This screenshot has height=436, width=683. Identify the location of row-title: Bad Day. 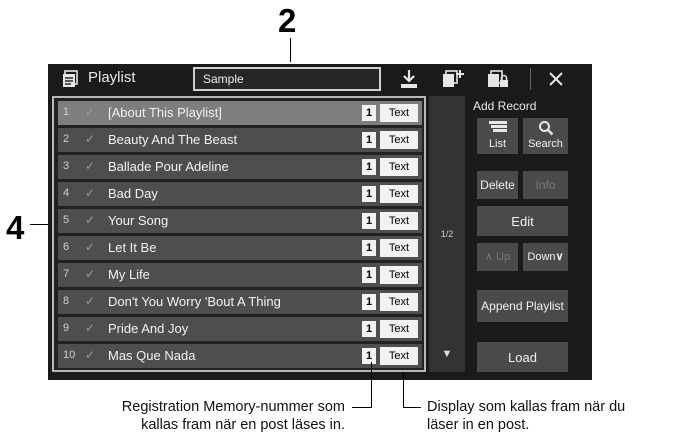
(133, 193).